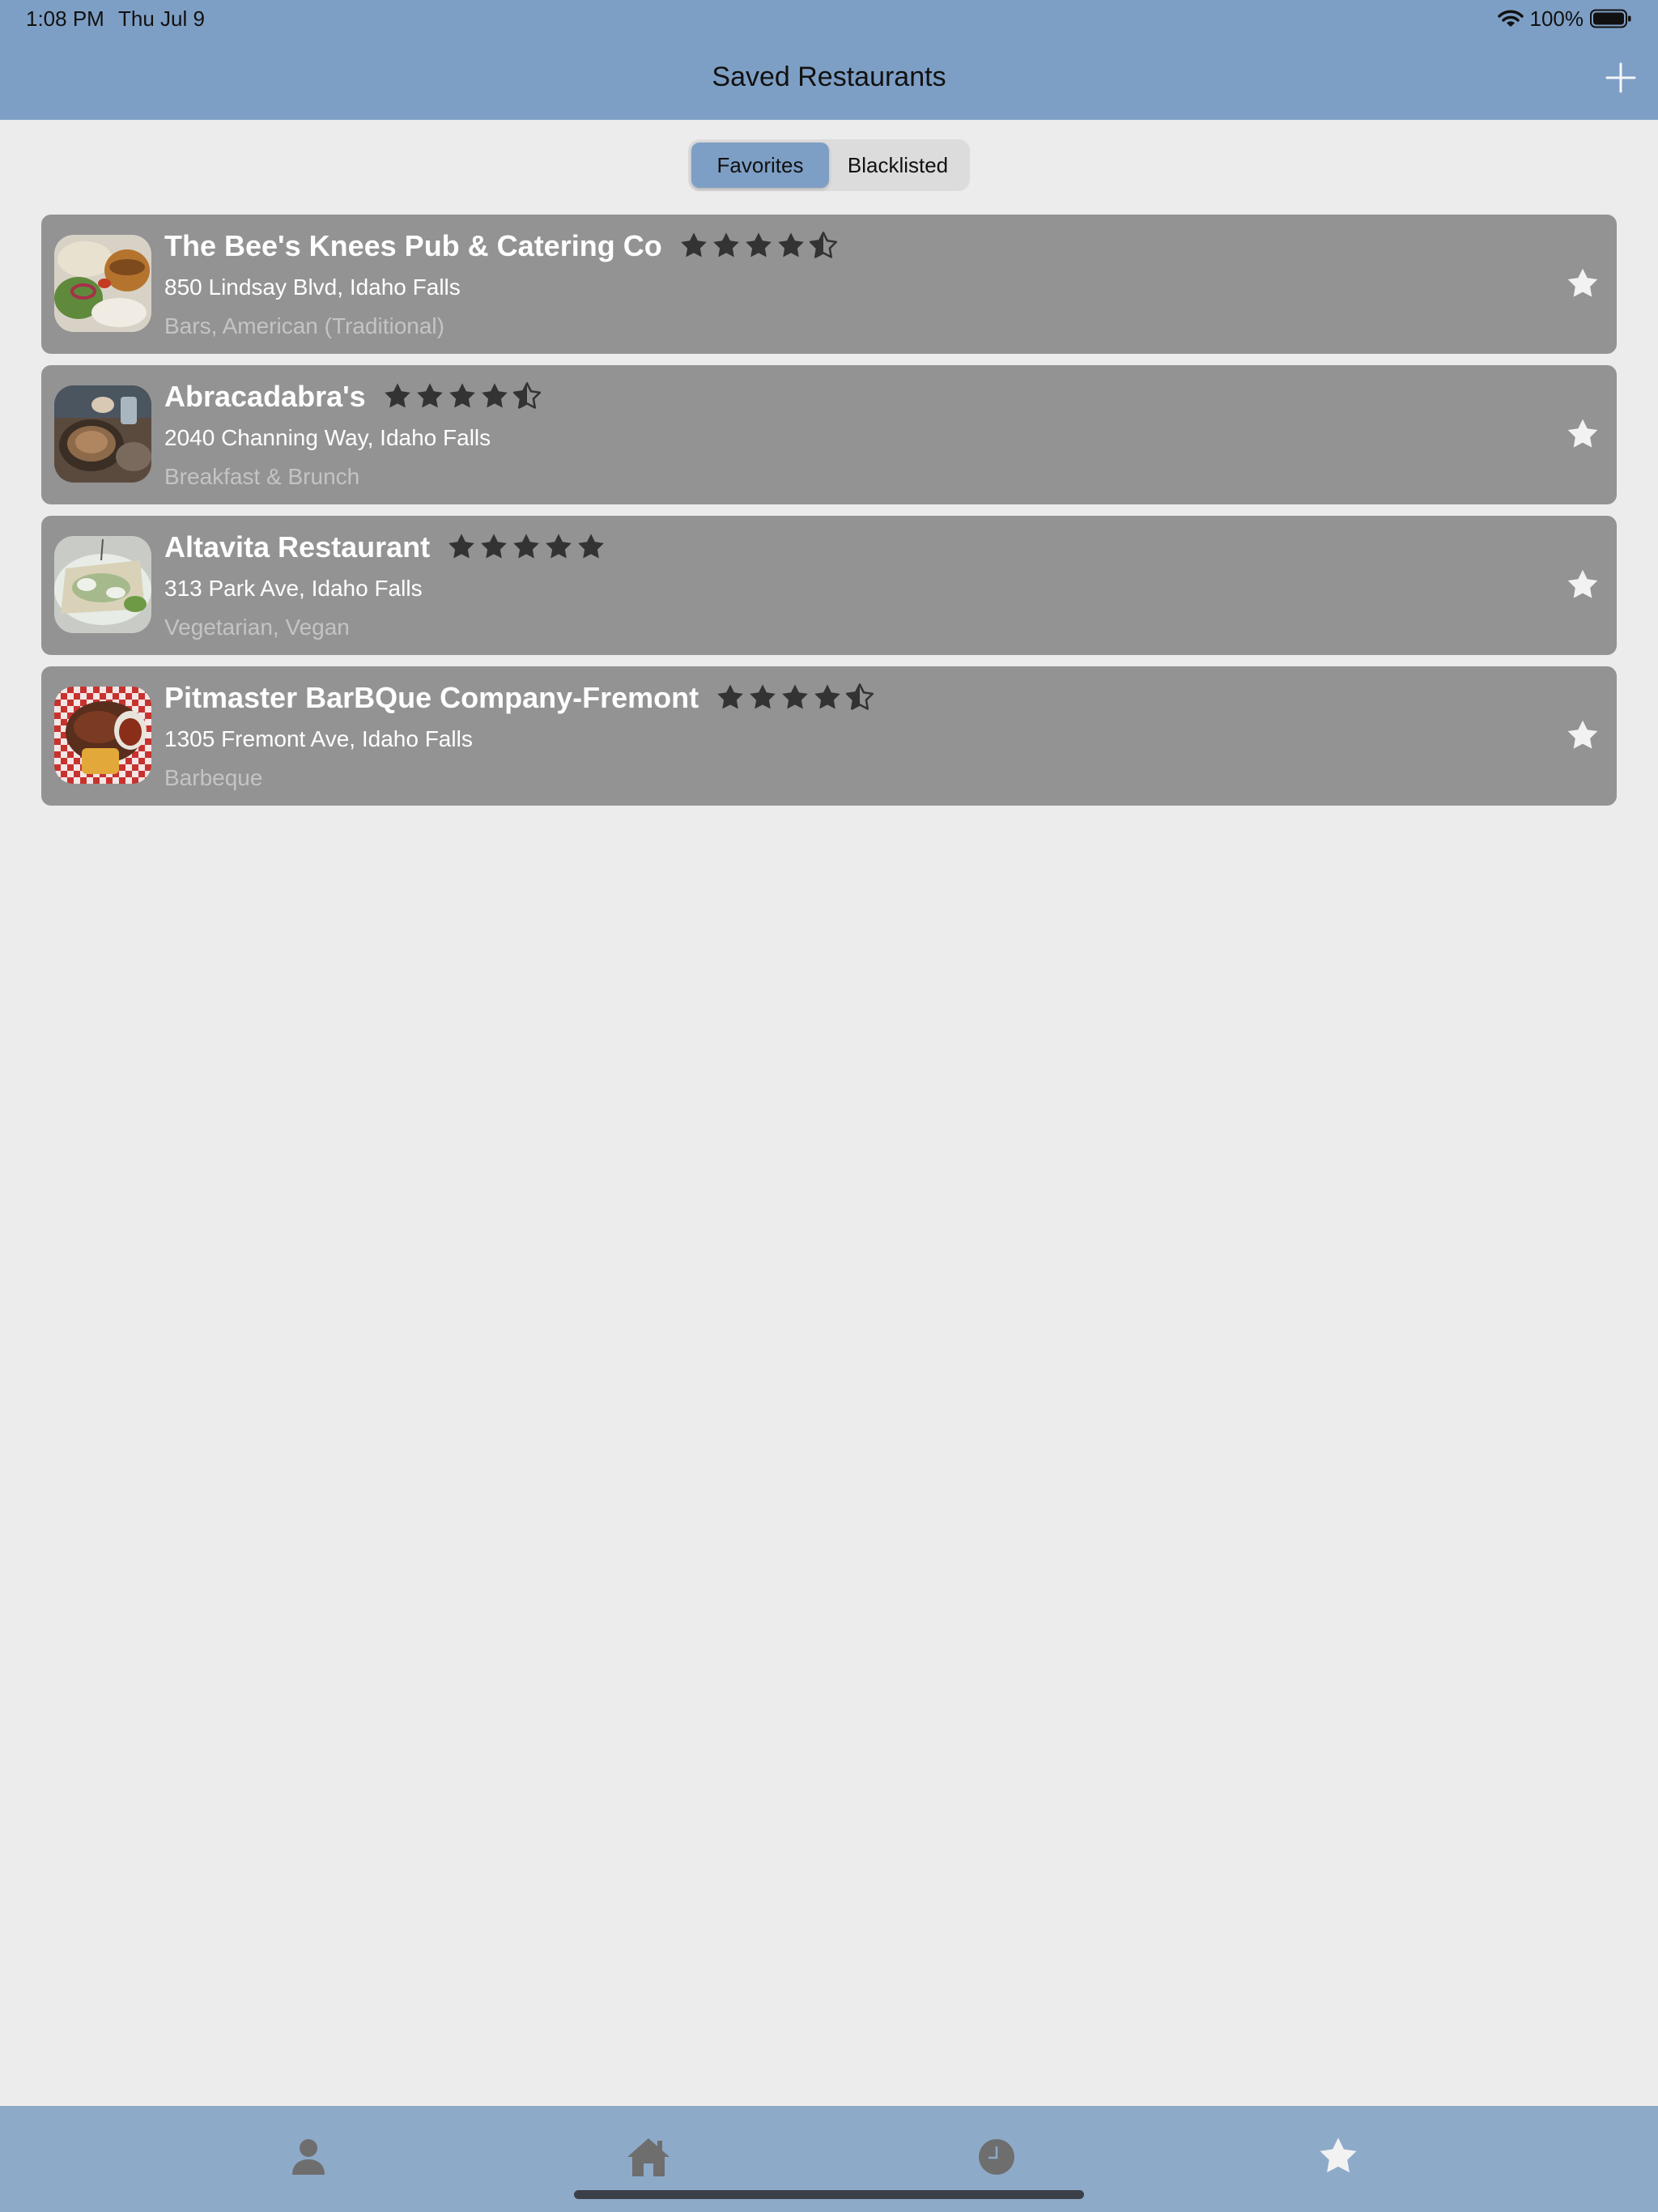  I want to click on status-indicators: 100%, so click(1565, 19).